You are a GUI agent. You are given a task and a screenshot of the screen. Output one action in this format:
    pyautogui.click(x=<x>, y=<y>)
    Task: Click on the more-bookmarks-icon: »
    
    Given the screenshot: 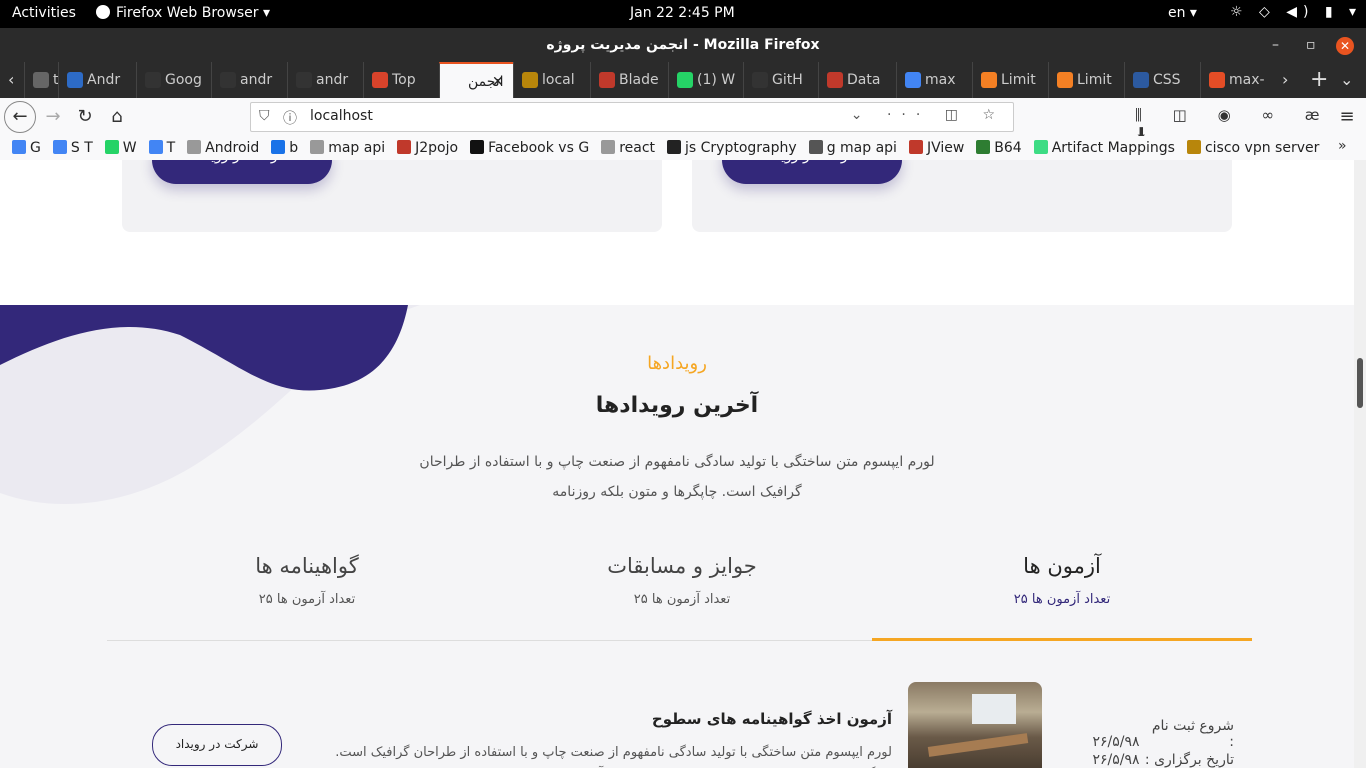 What is the action you would take?
    pyautogui.click(x=1342, y=146)
    